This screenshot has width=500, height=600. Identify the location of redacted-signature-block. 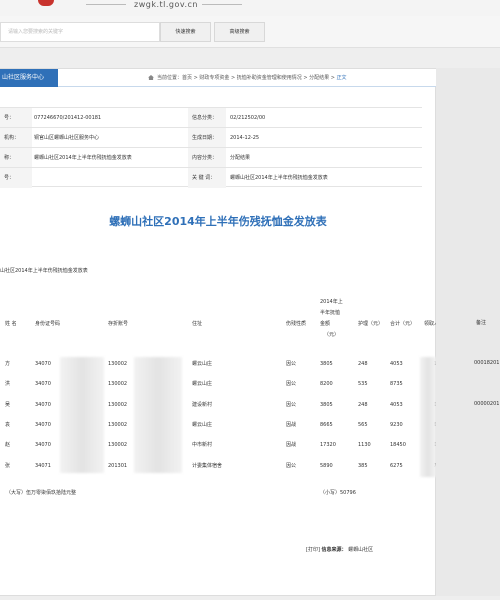
(428, 417).